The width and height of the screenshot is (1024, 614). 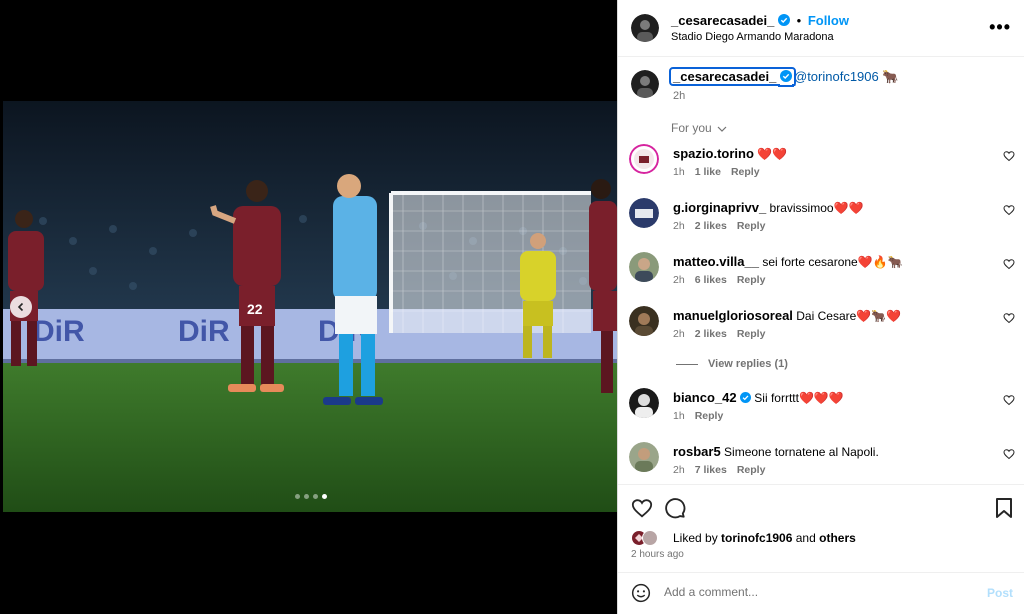 What do you see at coordinates (713, 153) in the screenshot?
I see `comment-username: spazio.torino` at bounding box center [713, 153].